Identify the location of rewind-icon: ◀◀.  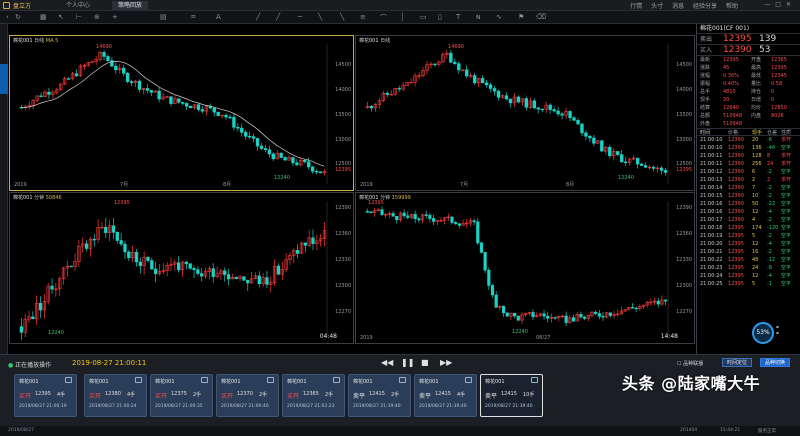
(387, 362).